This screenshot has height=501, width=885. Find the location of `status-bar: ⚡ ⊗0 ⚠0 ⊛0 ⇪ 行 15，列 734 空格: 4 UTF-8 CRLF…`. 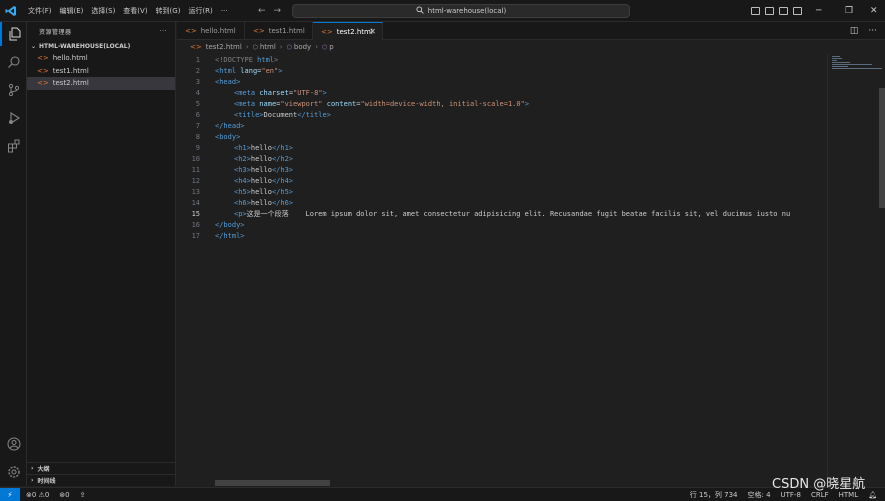

status-bar: ⚡ ⊗0 ⚠0 ⊛0 ⇪ 行 15，列 734 空格: 4 UTF-8 CRLF… is located at coordinates (442, 494).